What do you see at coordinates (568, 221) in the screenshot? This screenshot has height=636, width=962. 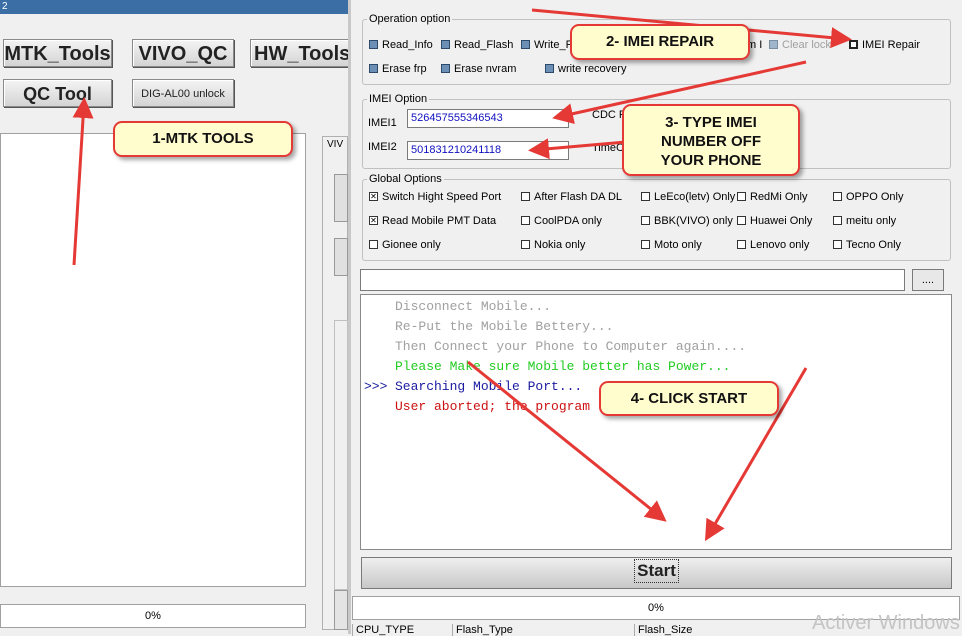 I see `option-label: CoolPDA only` at bounding box center [568, 221].